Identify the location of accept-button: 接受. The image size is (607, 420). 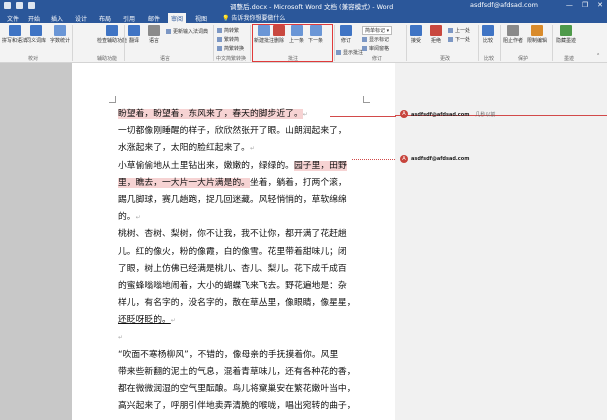
(416, 34).